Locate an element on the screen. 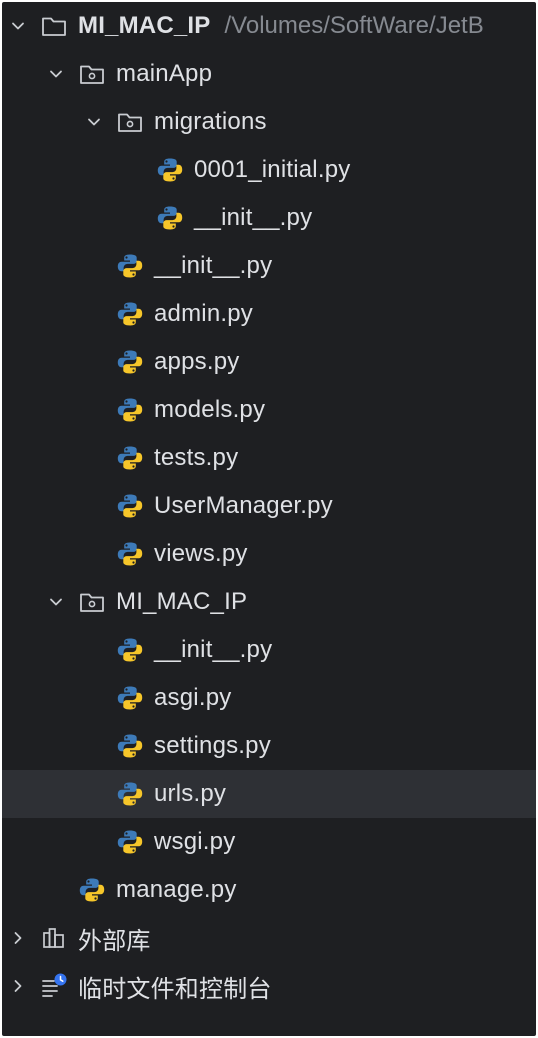  tree-row-file: asgi.py is located at coordinates (269, 698).